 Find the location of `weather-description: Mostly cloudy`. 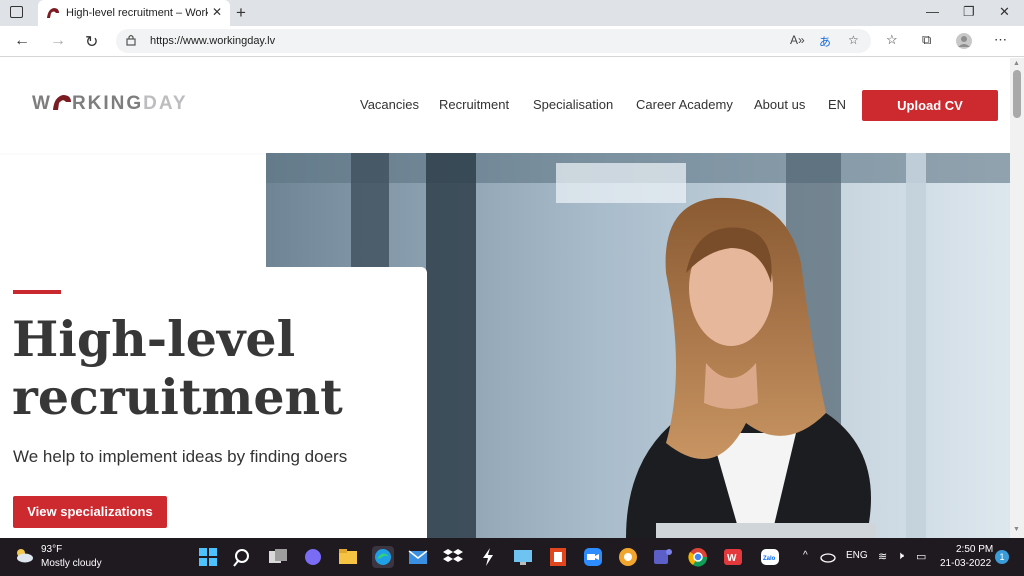

weather-description: Mostly cloudy is located at coordinates (71, 563).